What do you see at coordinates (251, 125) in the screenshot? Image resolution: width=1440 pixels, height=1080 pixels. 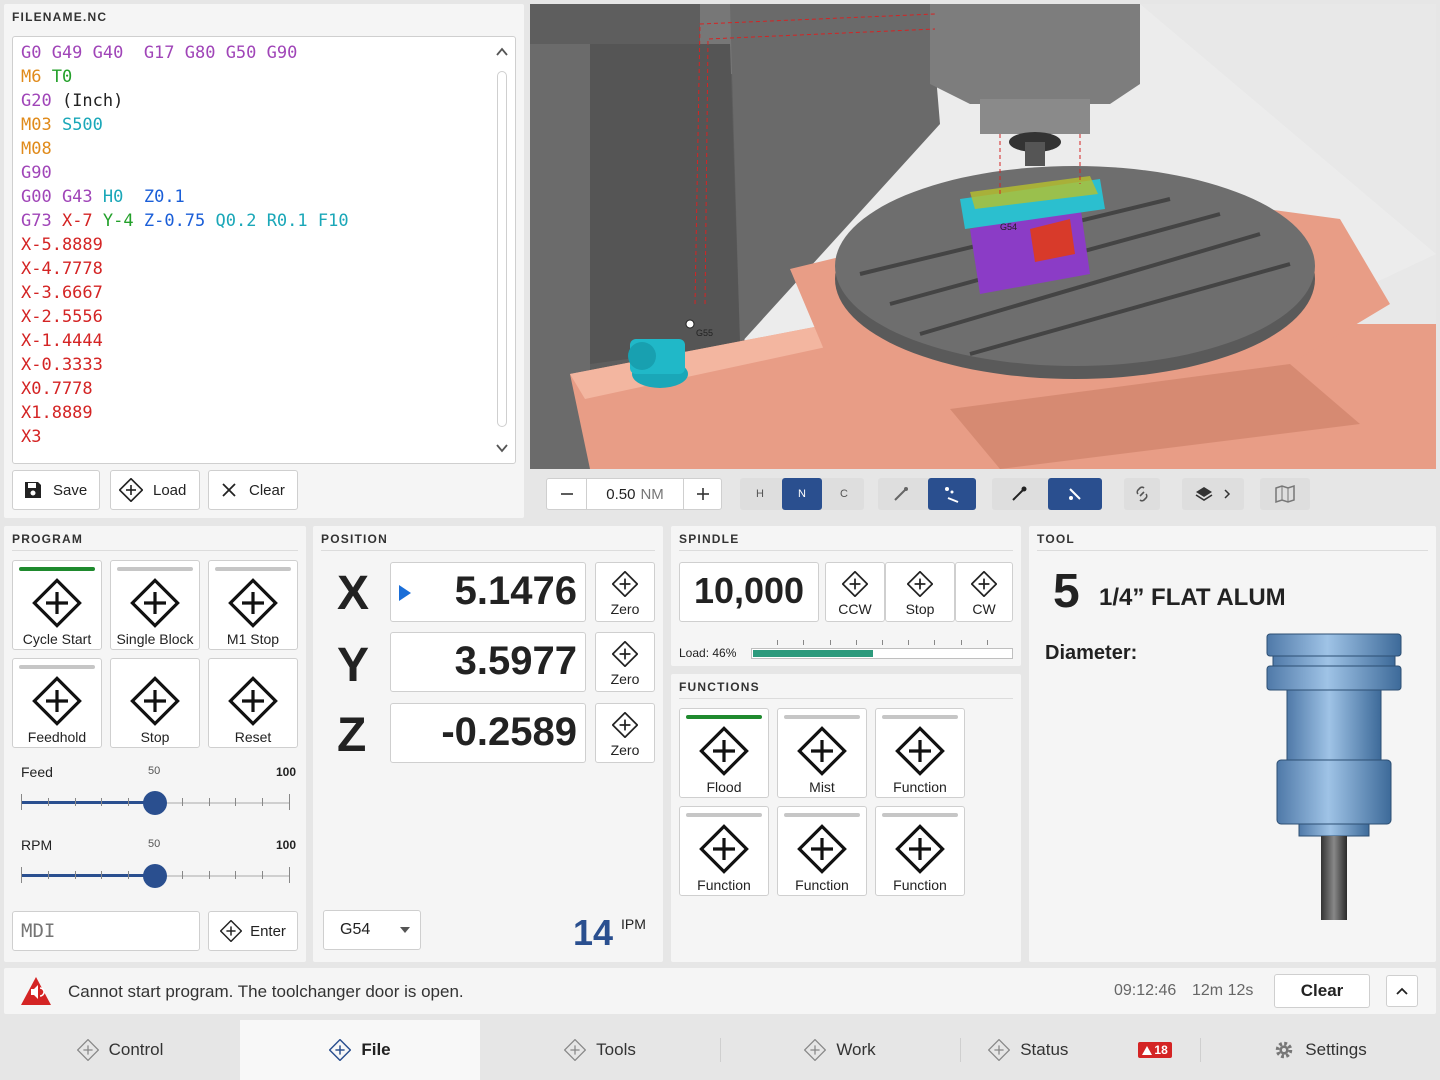 I see `code-line: M03 S500` at bounding box center [251, 125].